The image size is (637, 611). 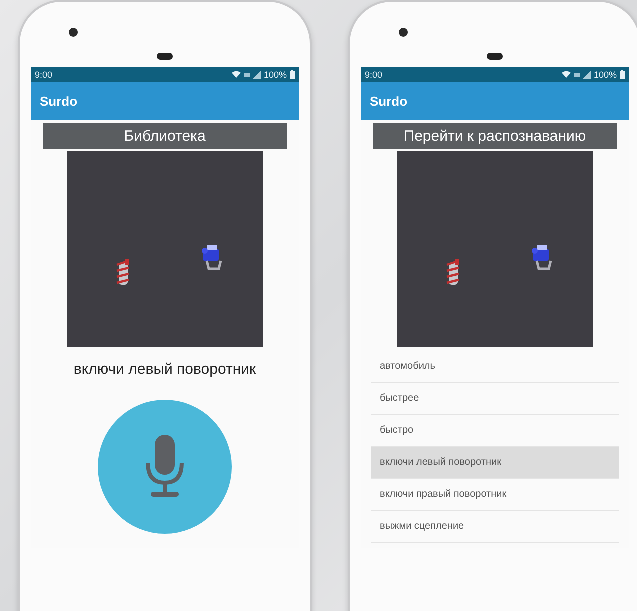 I want to click on microphone-icon, so click(x=165, y=467).